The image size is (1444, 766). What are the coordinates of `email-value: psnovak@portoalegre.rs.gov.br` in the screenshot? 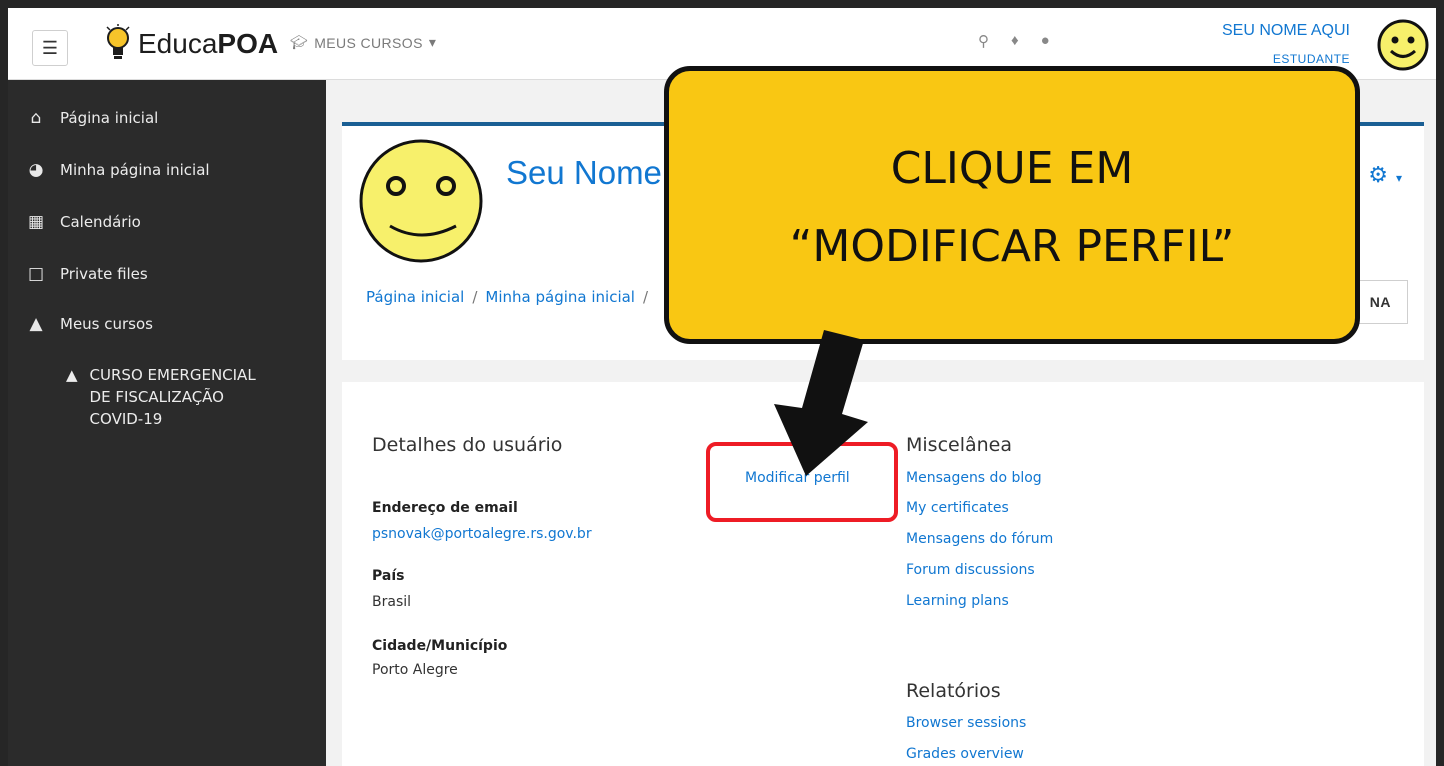 It's located at (482, 534).